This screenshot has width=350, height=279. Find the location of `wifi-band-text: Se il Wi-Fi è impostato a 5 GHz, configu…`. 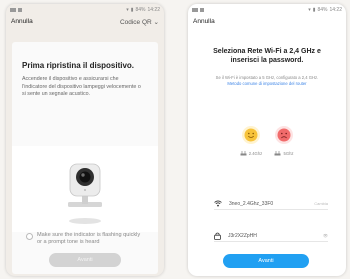

wifi-band-text: Se il Wi-Fi è impostato a 5 GHz, configu… is located at coordinates (267, 77).